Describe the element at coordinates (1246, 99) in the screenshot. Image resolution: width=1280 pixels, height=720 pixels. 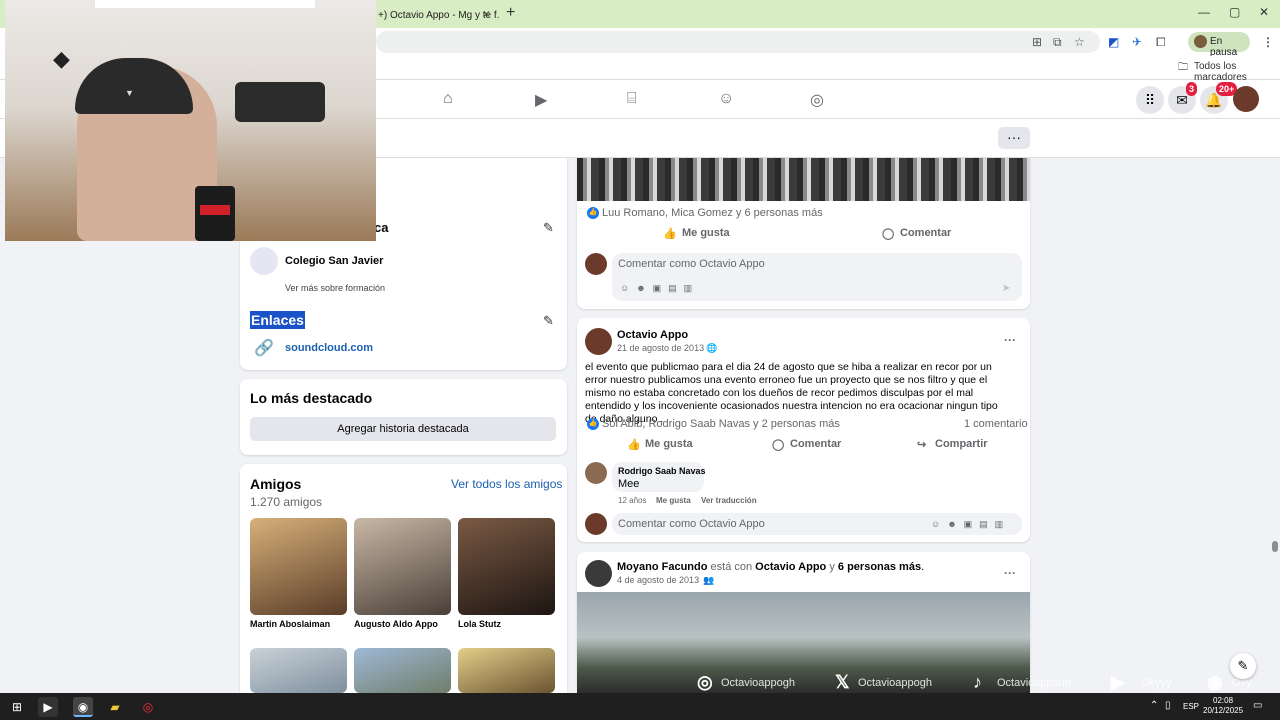
I see `account-avatar` at that location.